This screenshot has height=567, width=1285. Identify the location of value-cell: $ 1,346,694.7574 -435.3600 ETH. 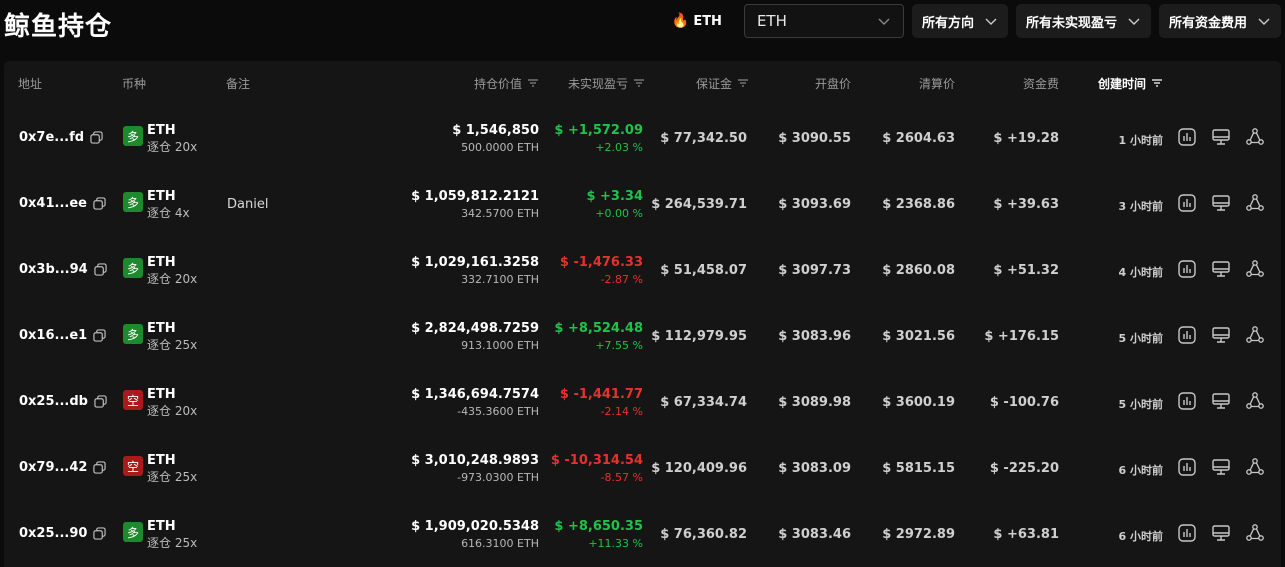
(475, 403).